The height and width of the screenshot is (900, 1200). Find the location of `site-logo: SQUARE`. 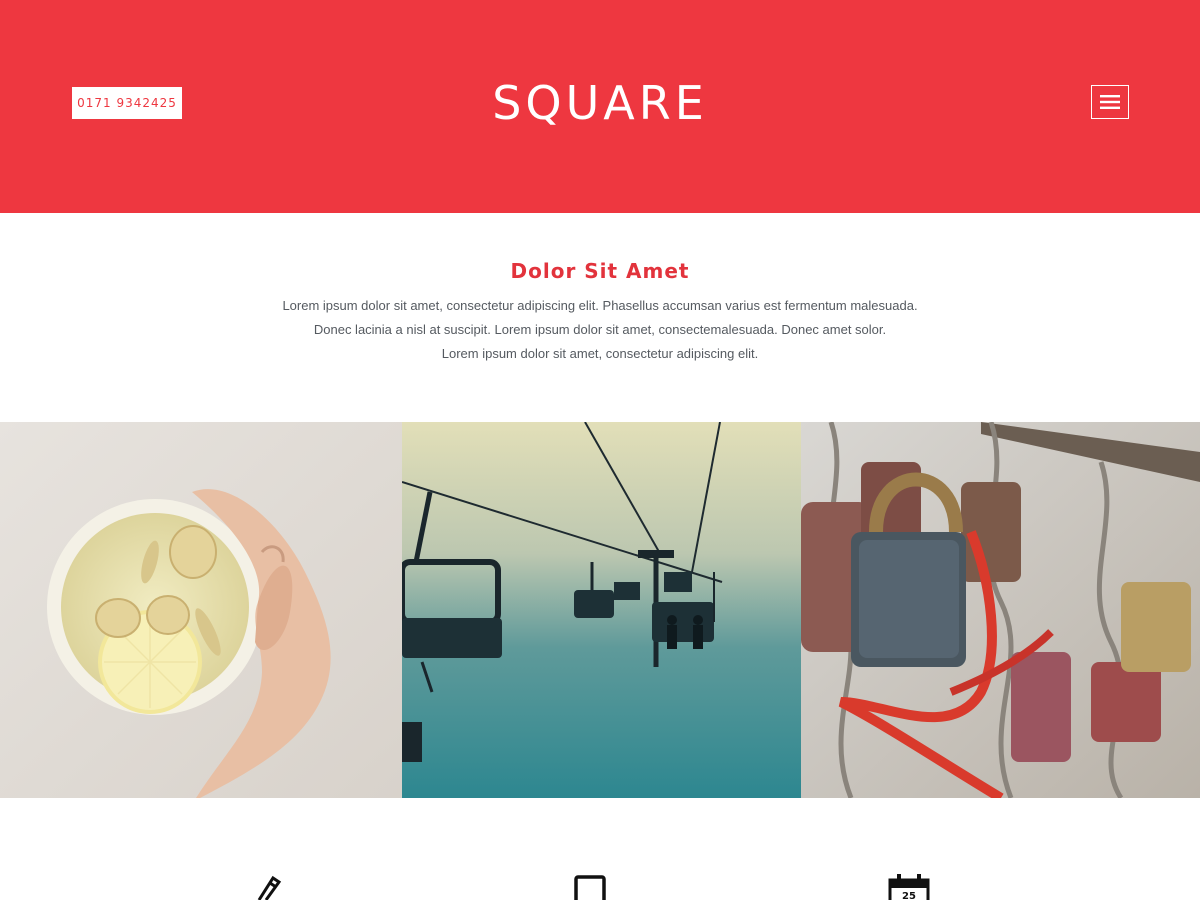

site-logo: SQUARE is located at coordinates (600, 103).